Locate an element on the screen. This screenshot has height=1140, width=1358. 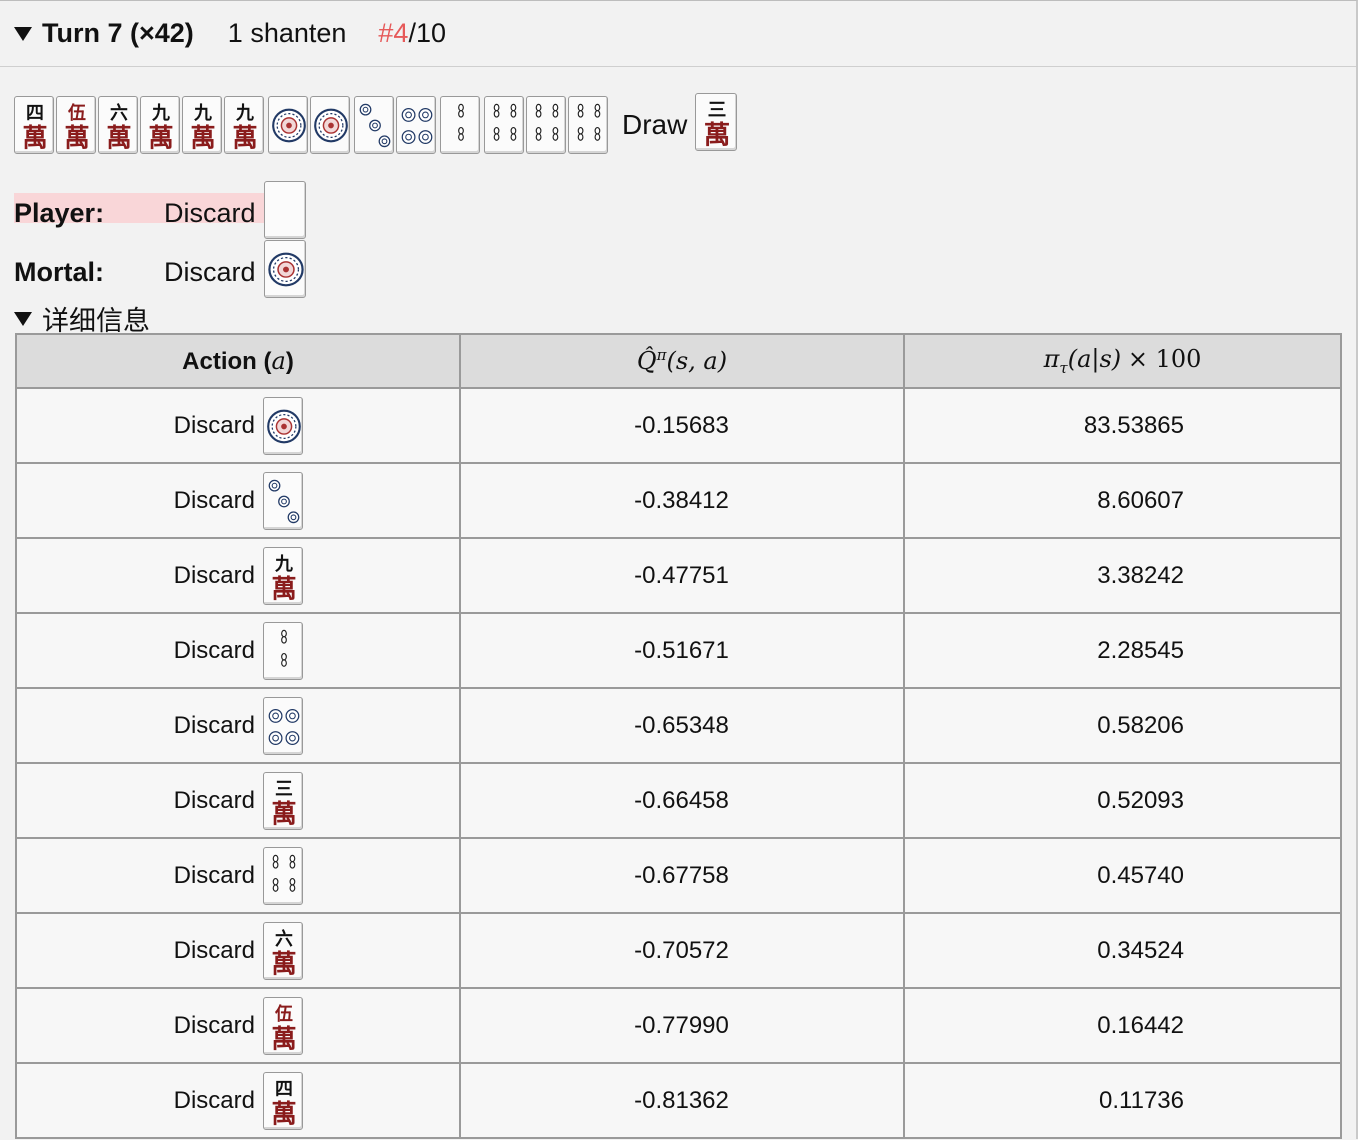
expand-triangle-icon is located at coordinates (23, 33).